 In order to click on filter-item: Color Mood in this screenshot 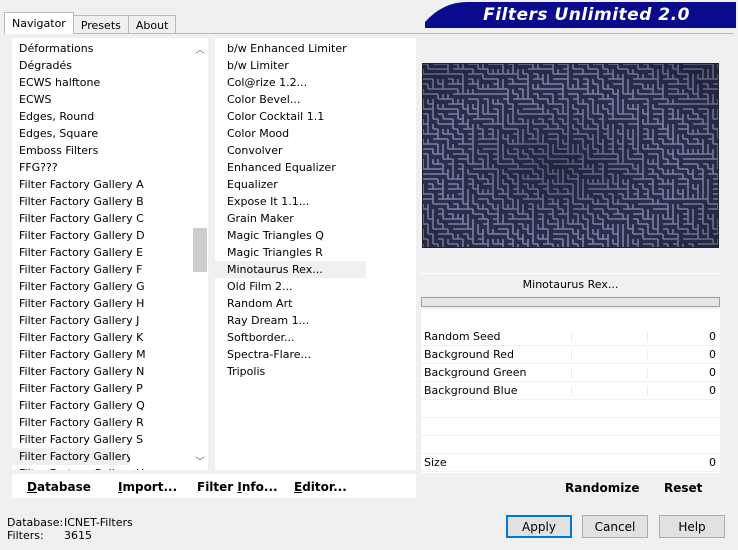, I will do `click(315, 133)`.